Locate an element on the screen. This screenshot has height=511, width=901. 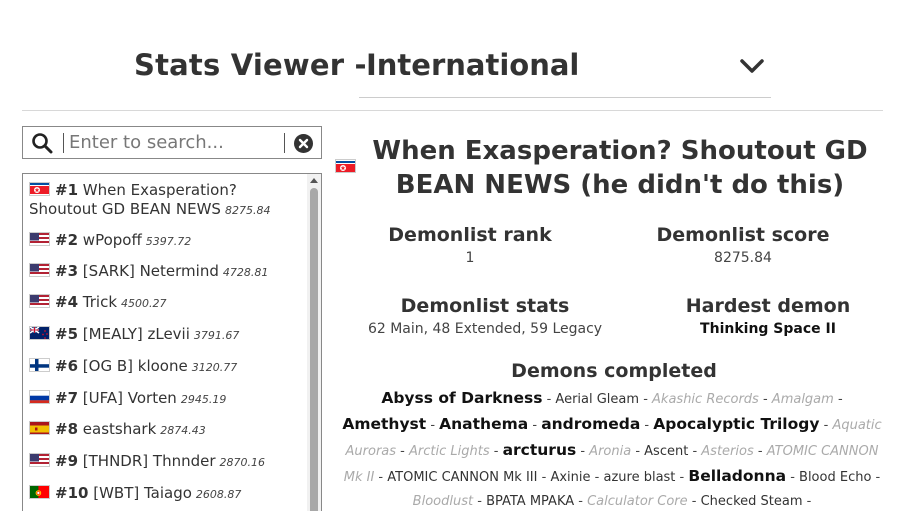
demon-link: Asterios is located at coordinates (727, 451).